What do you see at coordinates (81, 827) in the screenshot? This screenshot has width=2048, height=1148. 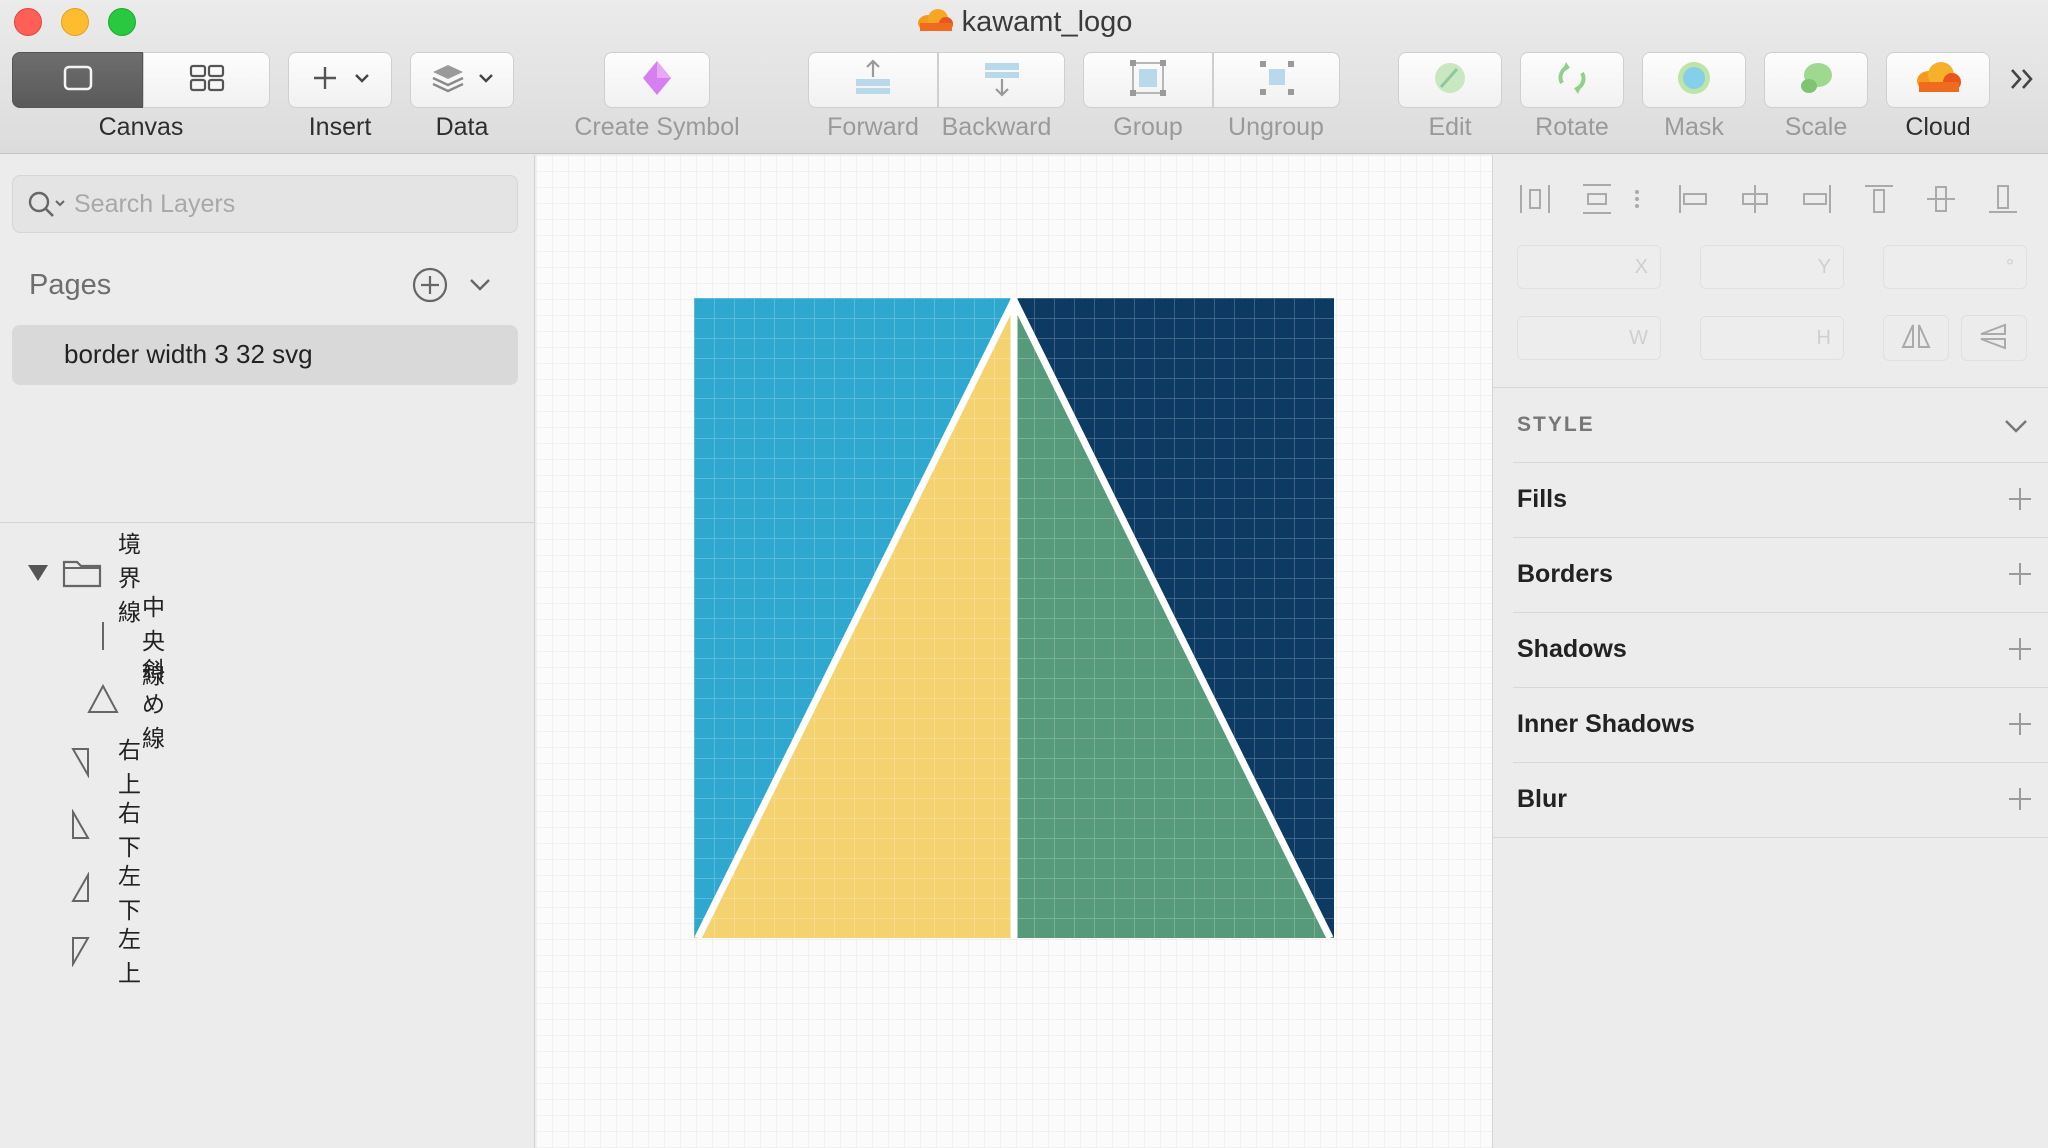 I see `triangle-right-bottom-icon` at bounding box center [81, 827].